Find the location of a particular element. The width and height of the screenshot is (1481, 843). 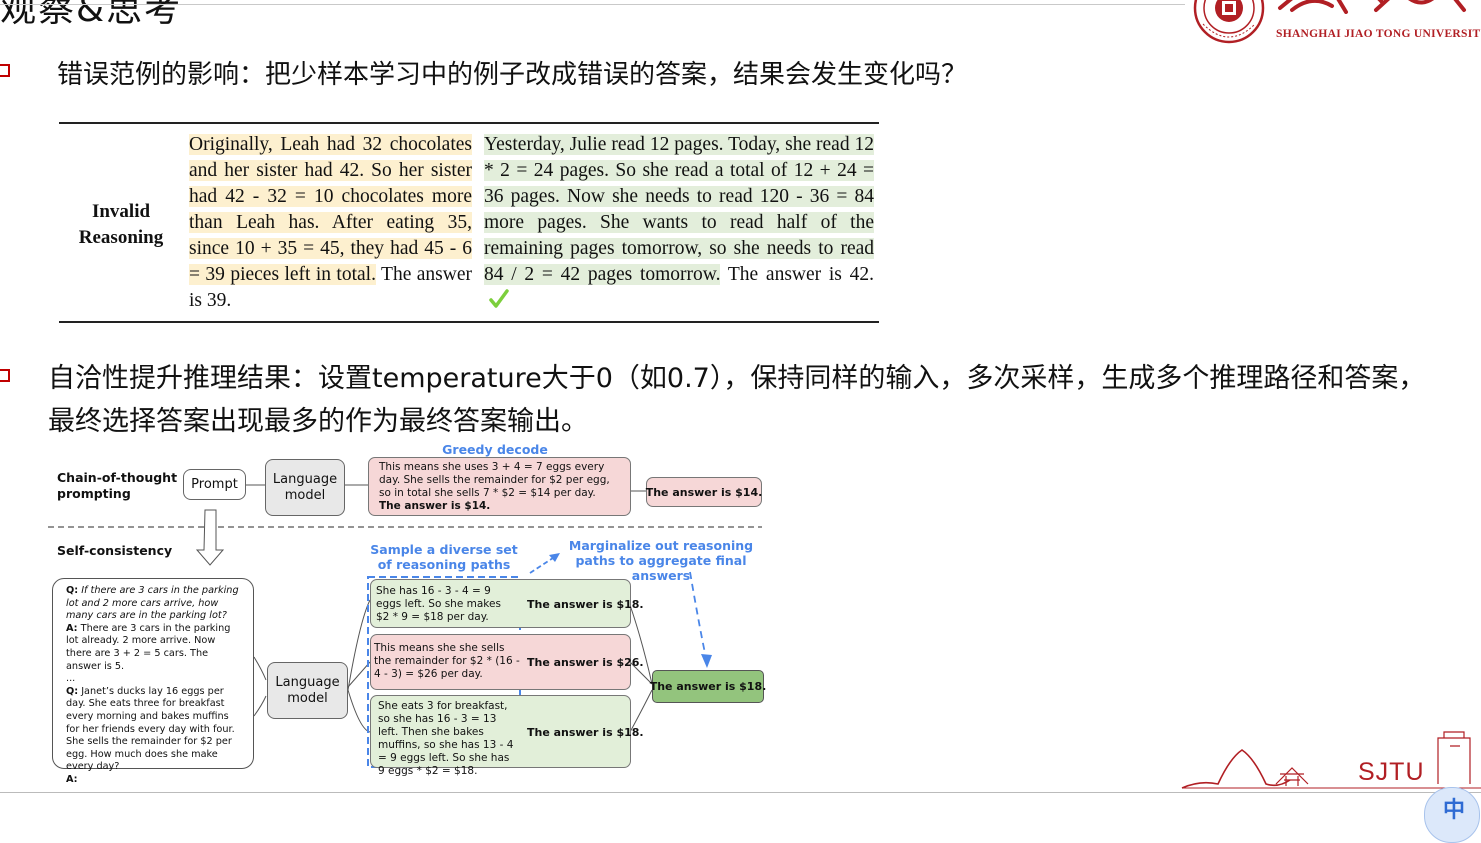

q2-prefix: Q: is located at coordinates (72, 691).